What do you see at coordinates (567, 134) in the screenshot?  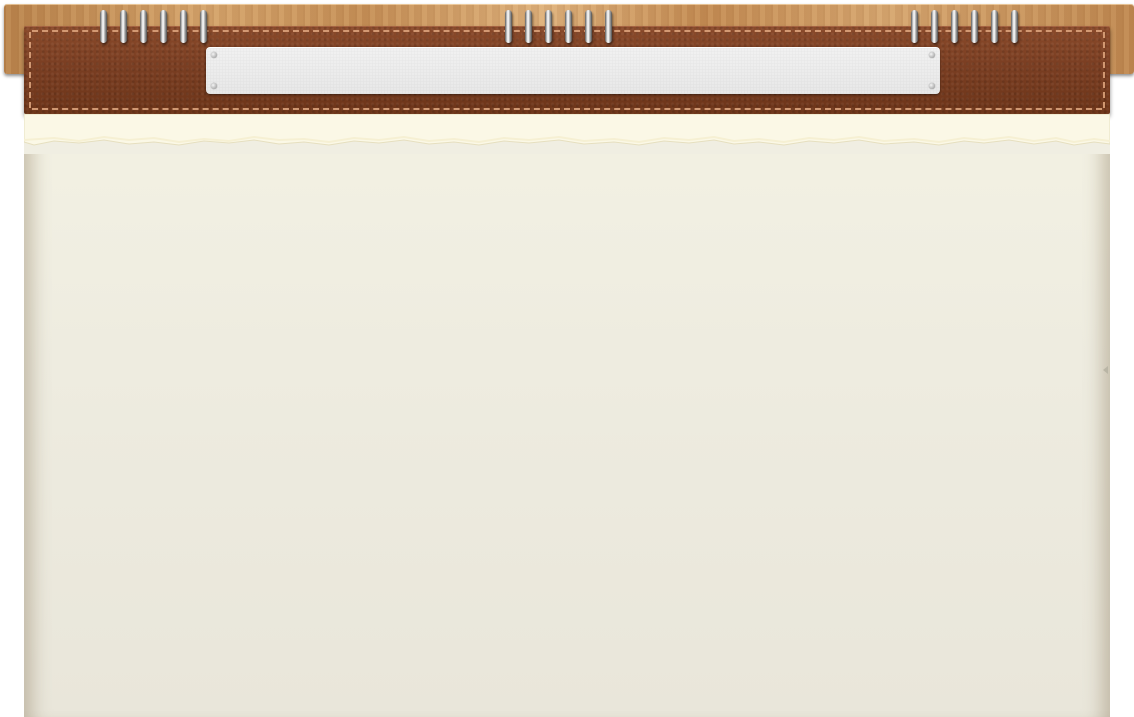 I see `torn-paper-edge` at bounding box center [567, 134].